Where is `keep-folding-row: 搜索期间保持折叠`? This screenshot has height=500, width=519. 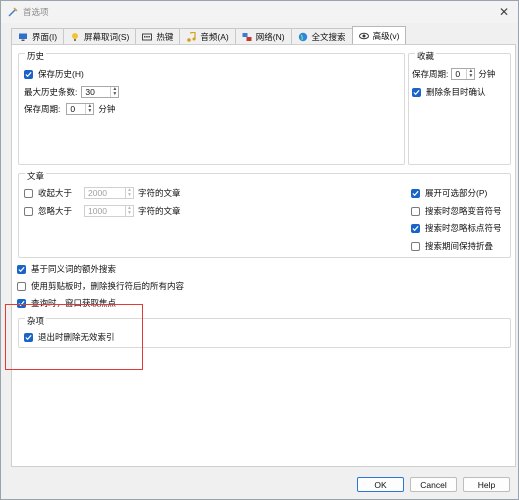
keep-folding-row: 搜索期间保持折叠 is located at coordinates (452, 246).